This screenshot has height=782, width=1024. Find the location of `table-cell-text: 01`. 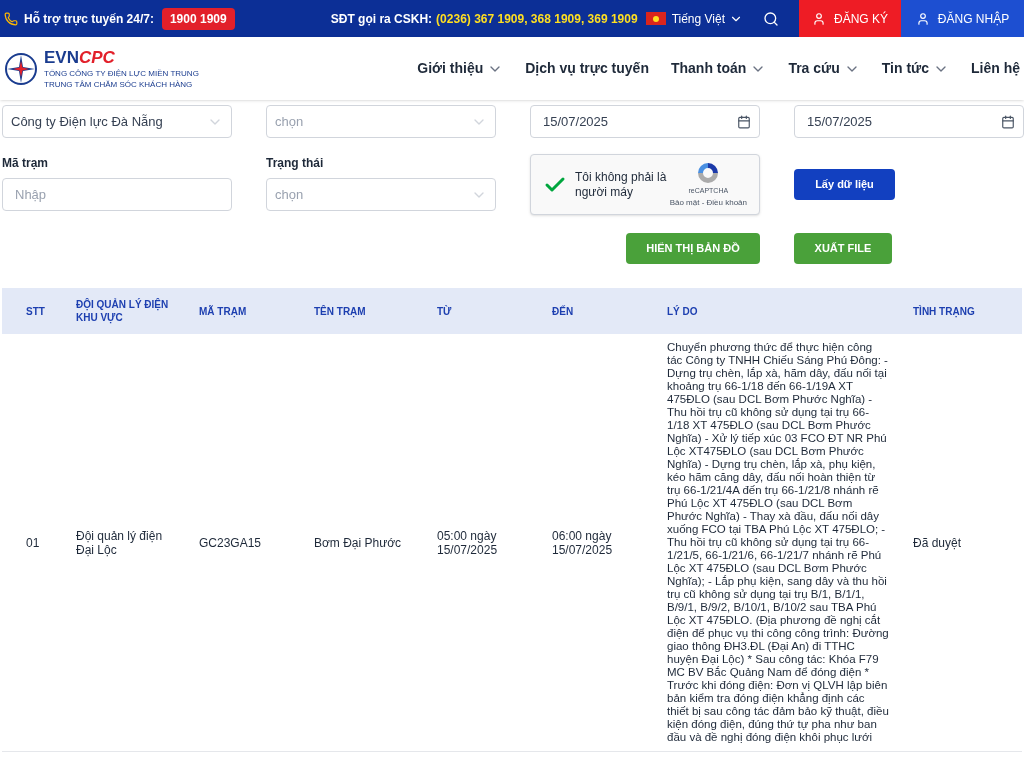

table-cell-text: 01 is located at coordinates (33, 542).